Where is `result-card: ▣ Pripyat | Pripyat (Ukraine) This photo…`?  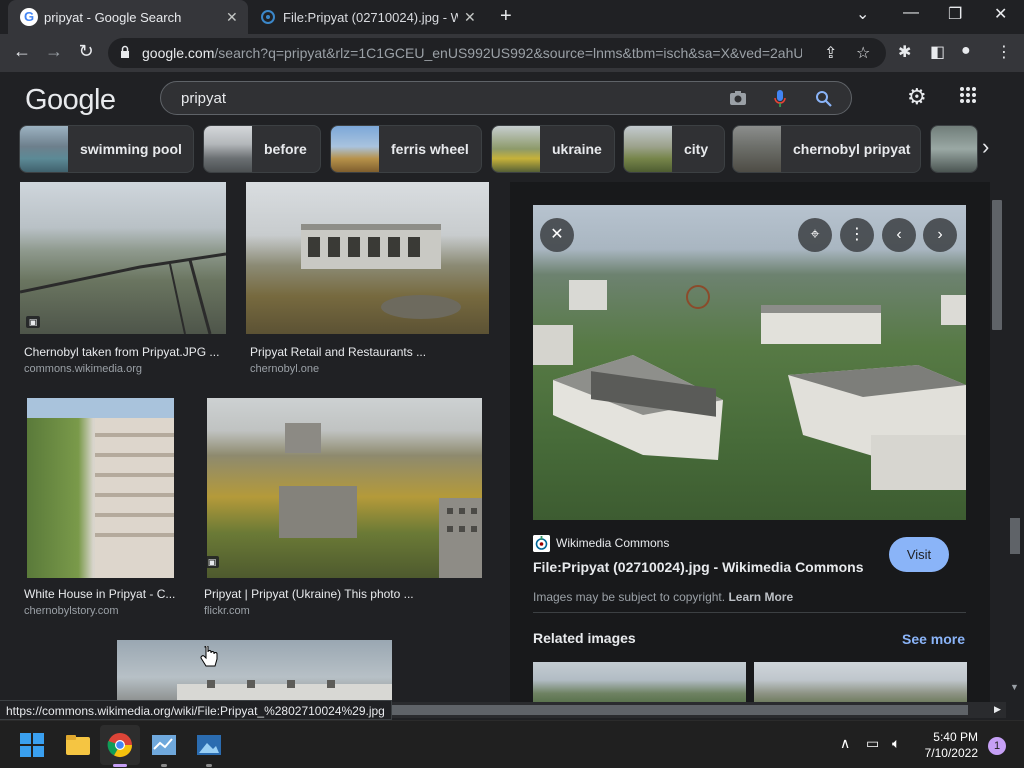 result-card: ▣ Pripyat | Pripyat (Ukraine) This photo… is located at coordinates (343, 510).